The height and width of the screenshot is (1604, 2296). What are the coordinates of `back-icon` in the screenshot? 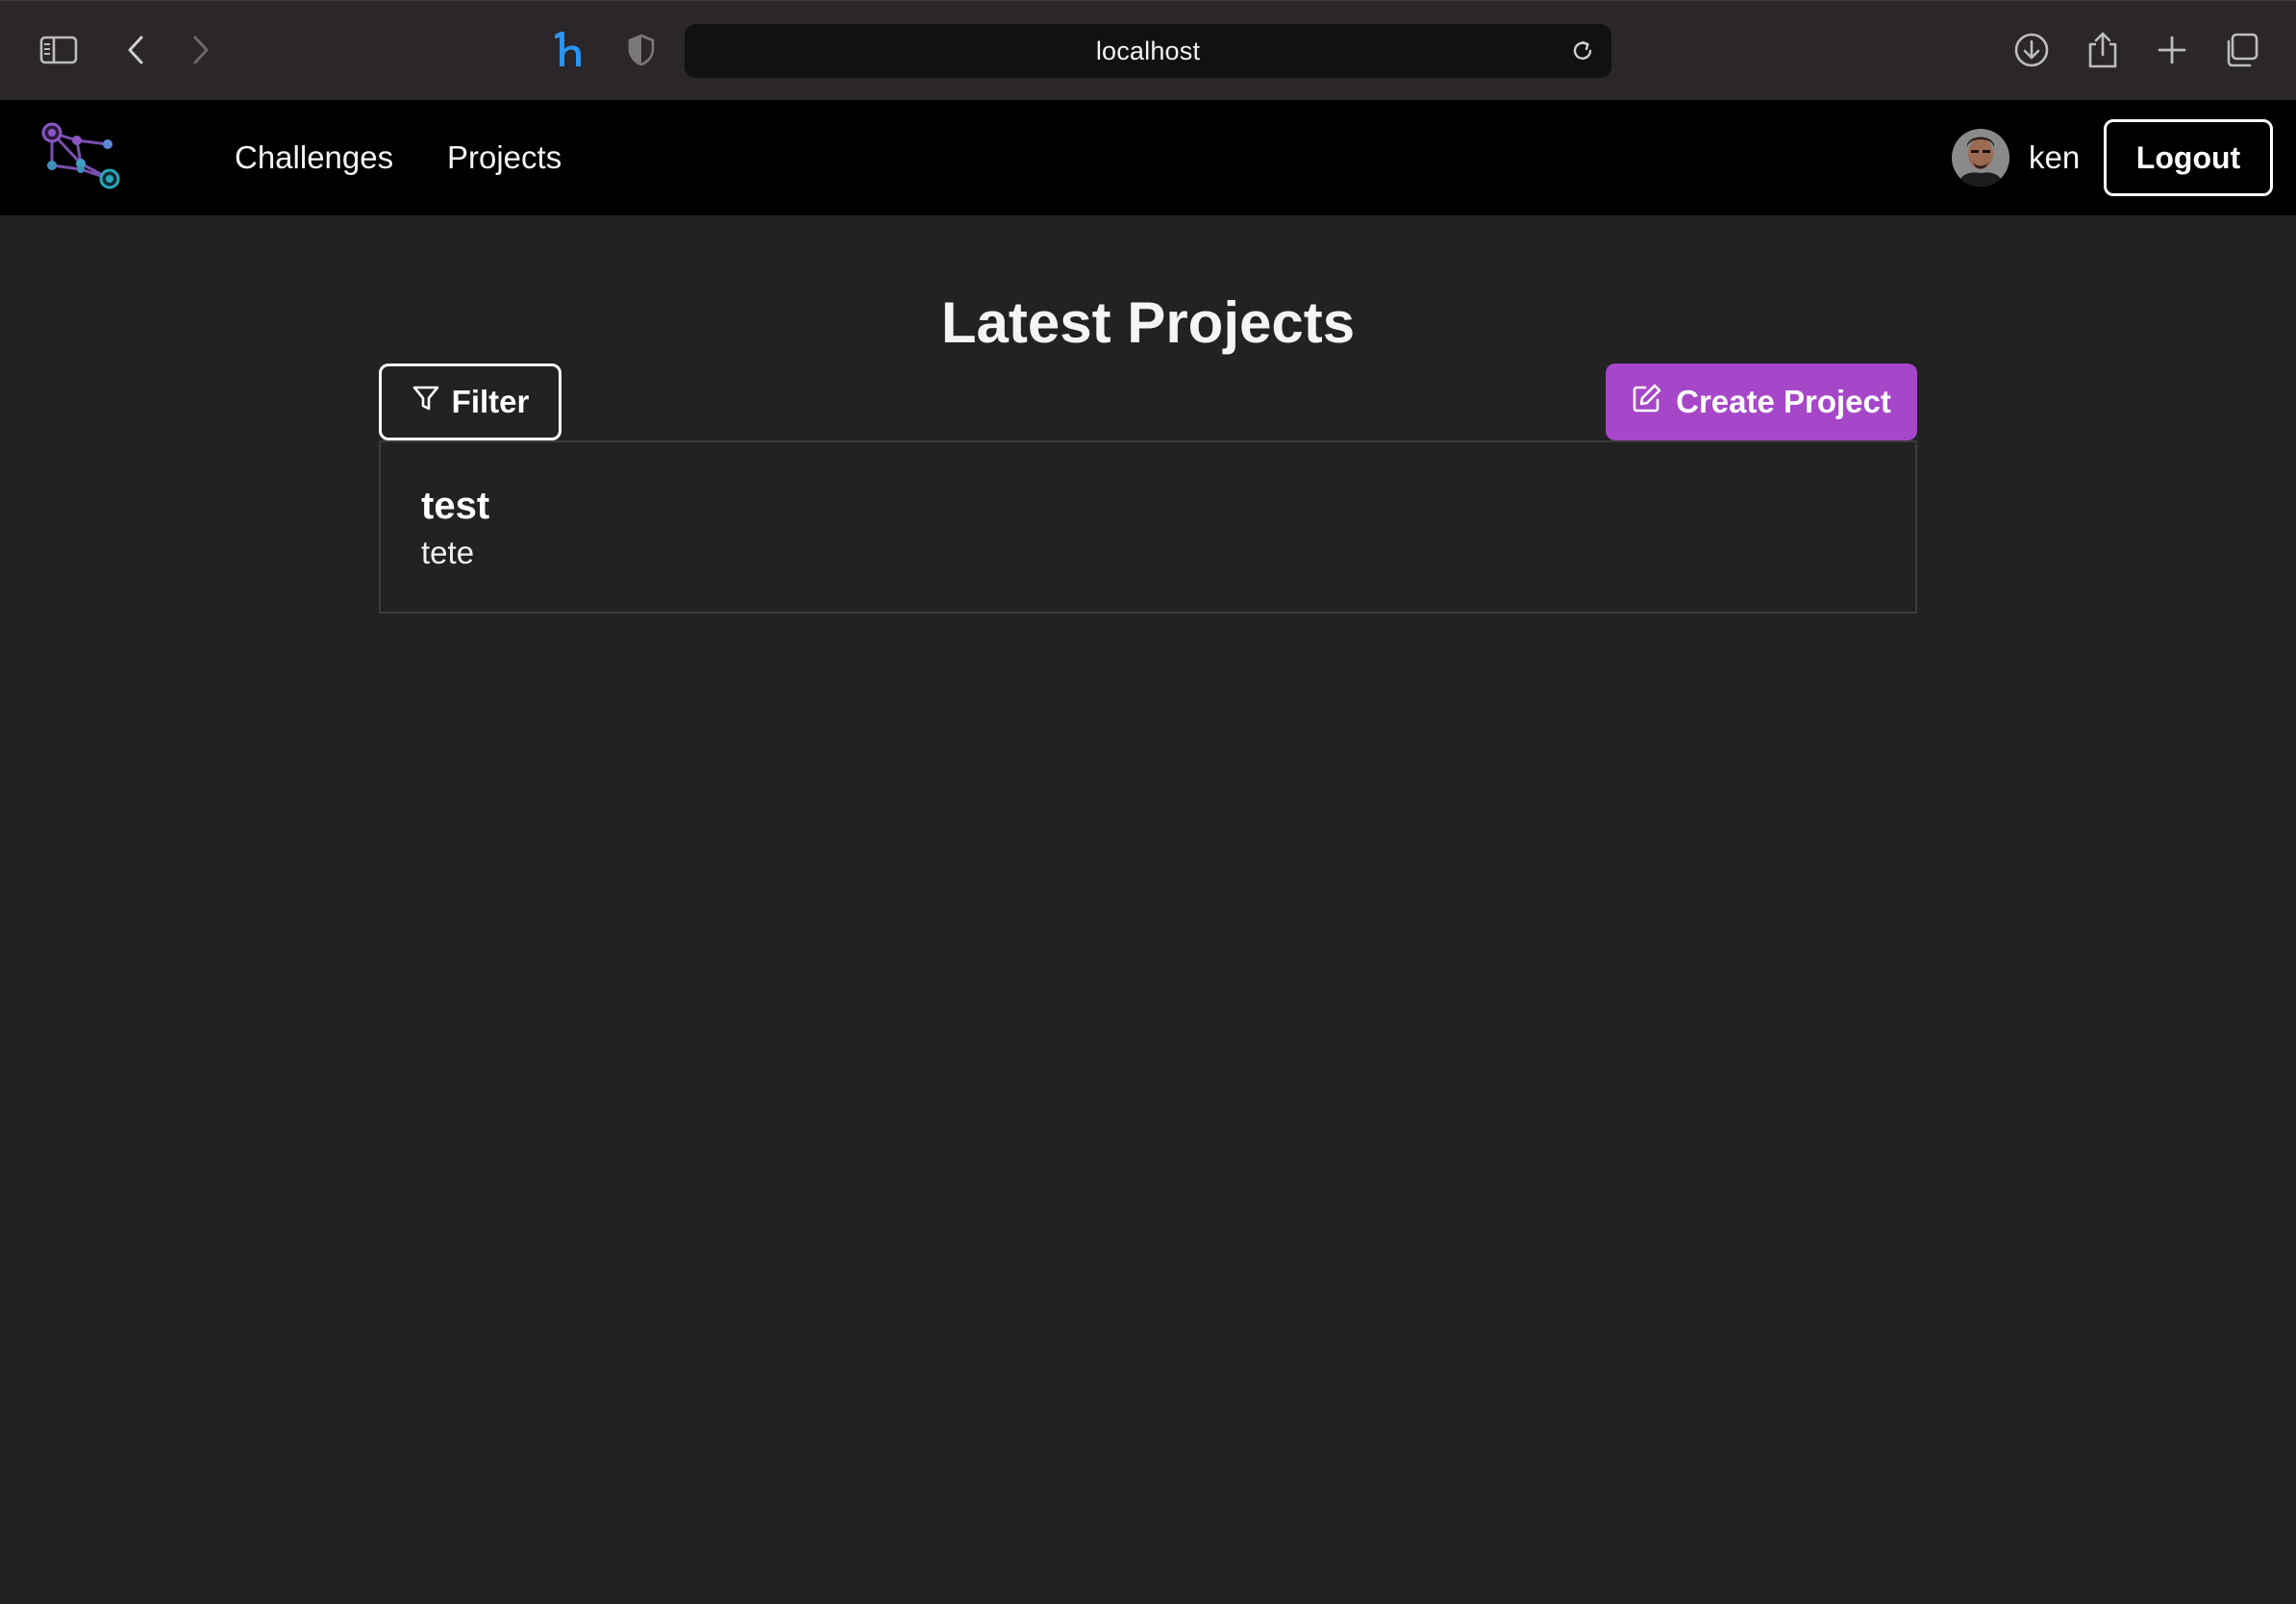 It's located at (135, 50).